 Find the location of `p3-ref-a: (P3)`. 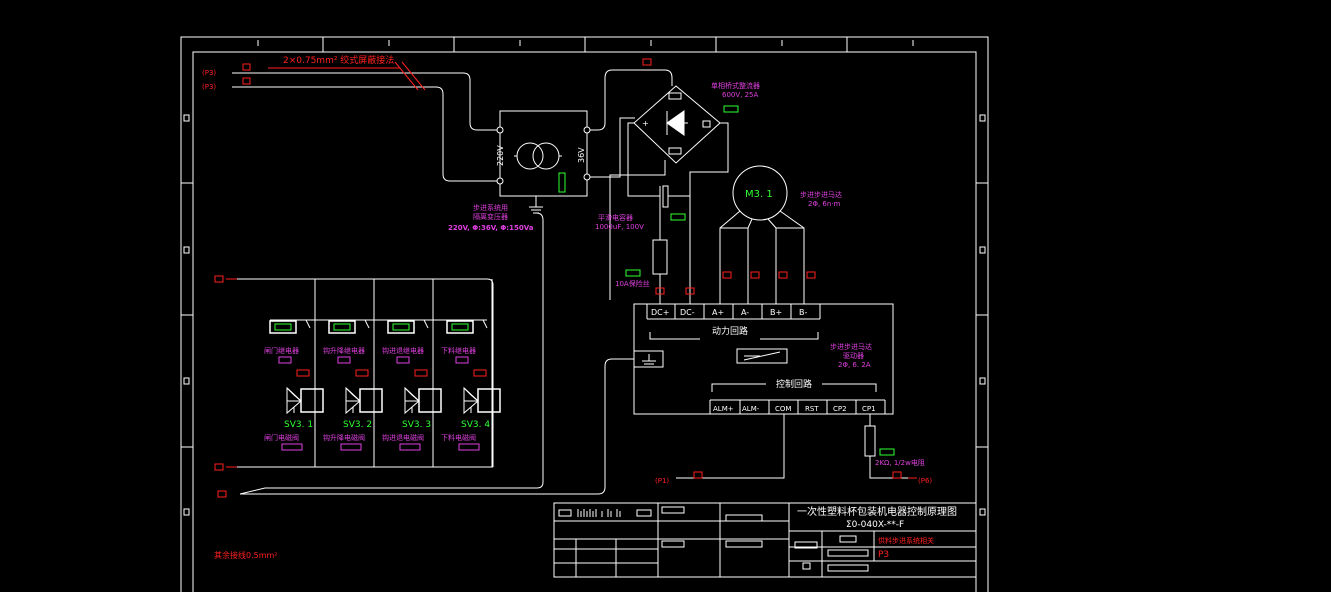

p3-ref-a: (P3) is located at coordinates (209, 73).